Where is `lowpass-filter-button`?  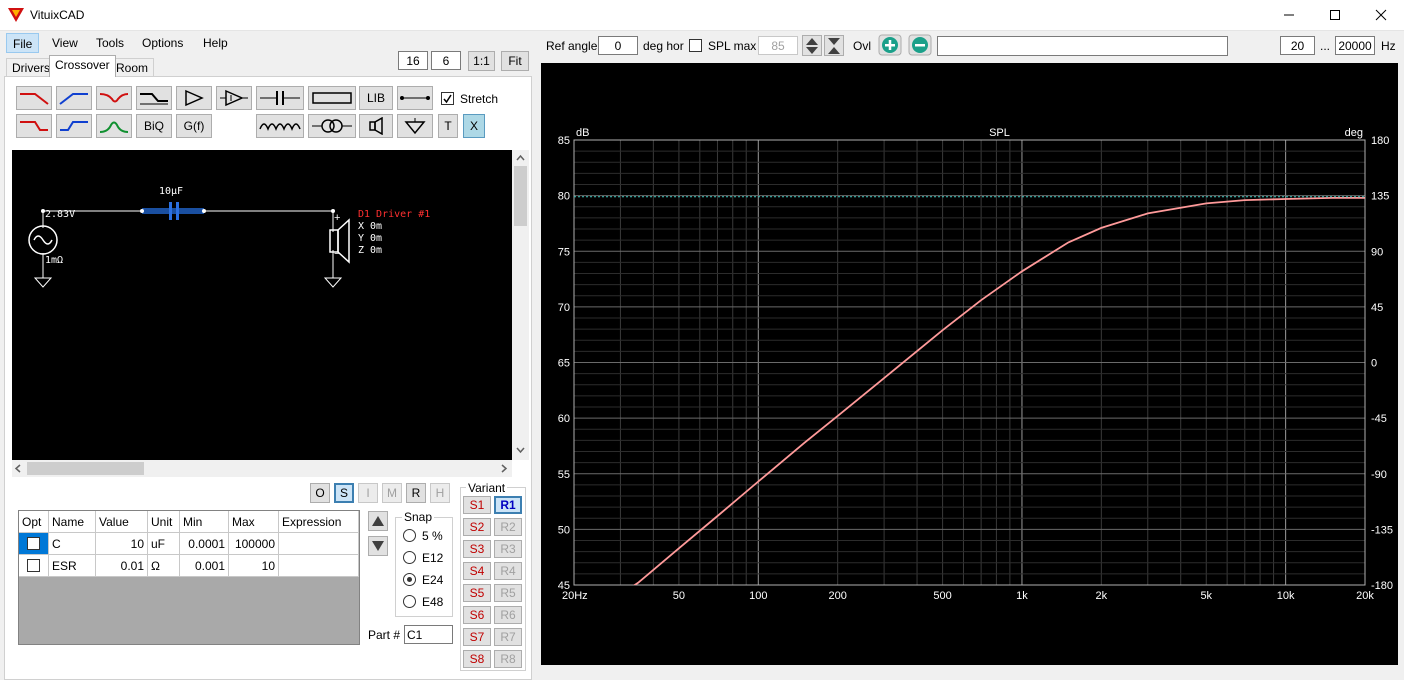 lowpass-filter-button is located at coordinates (34, 98).